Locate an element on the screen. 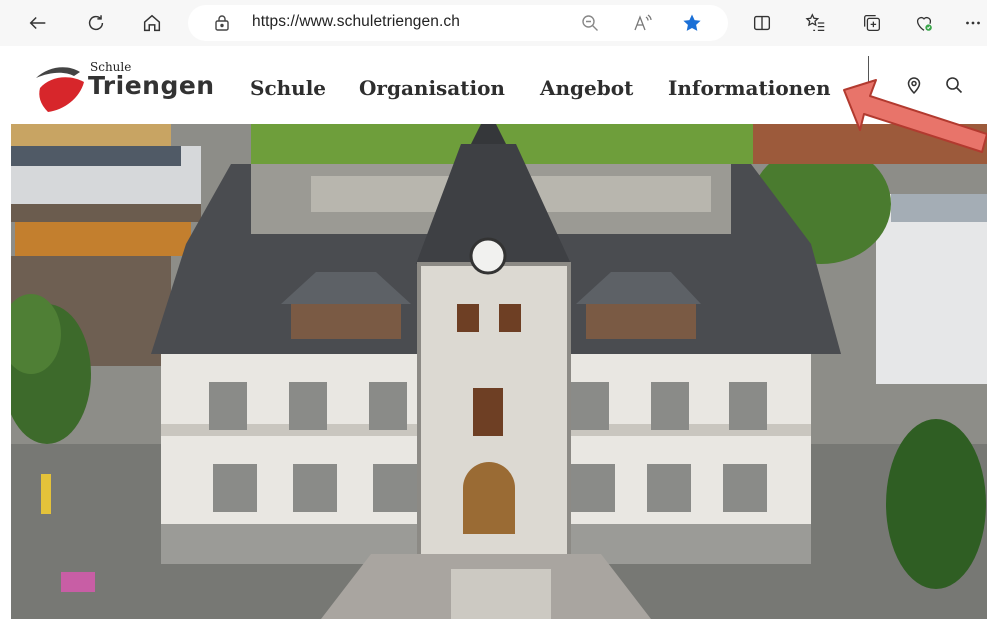 The image size is (987, 619). lock-icon is located at coordinates (222, 23).